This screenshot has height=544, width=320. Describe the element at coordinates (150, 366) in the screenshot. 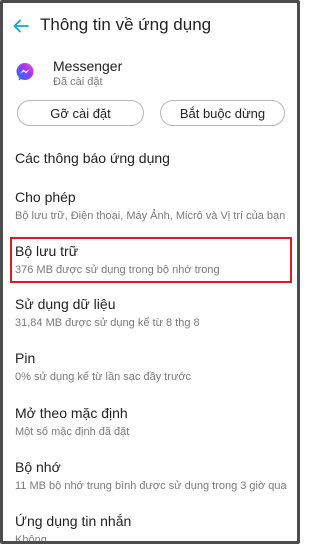

I see `setting-item-battery: Pin 0% sử dụng kể từ lần sạc đầy trước` at that location.